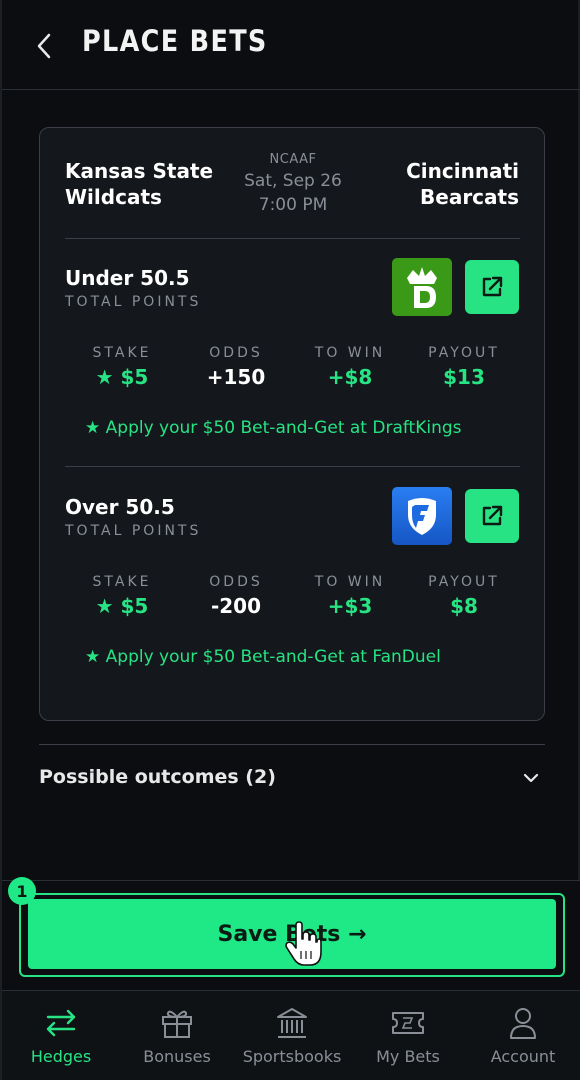  Describe the element at coordinates (408, 1023) in the screenshot. I see `ticket-icon` at that location.